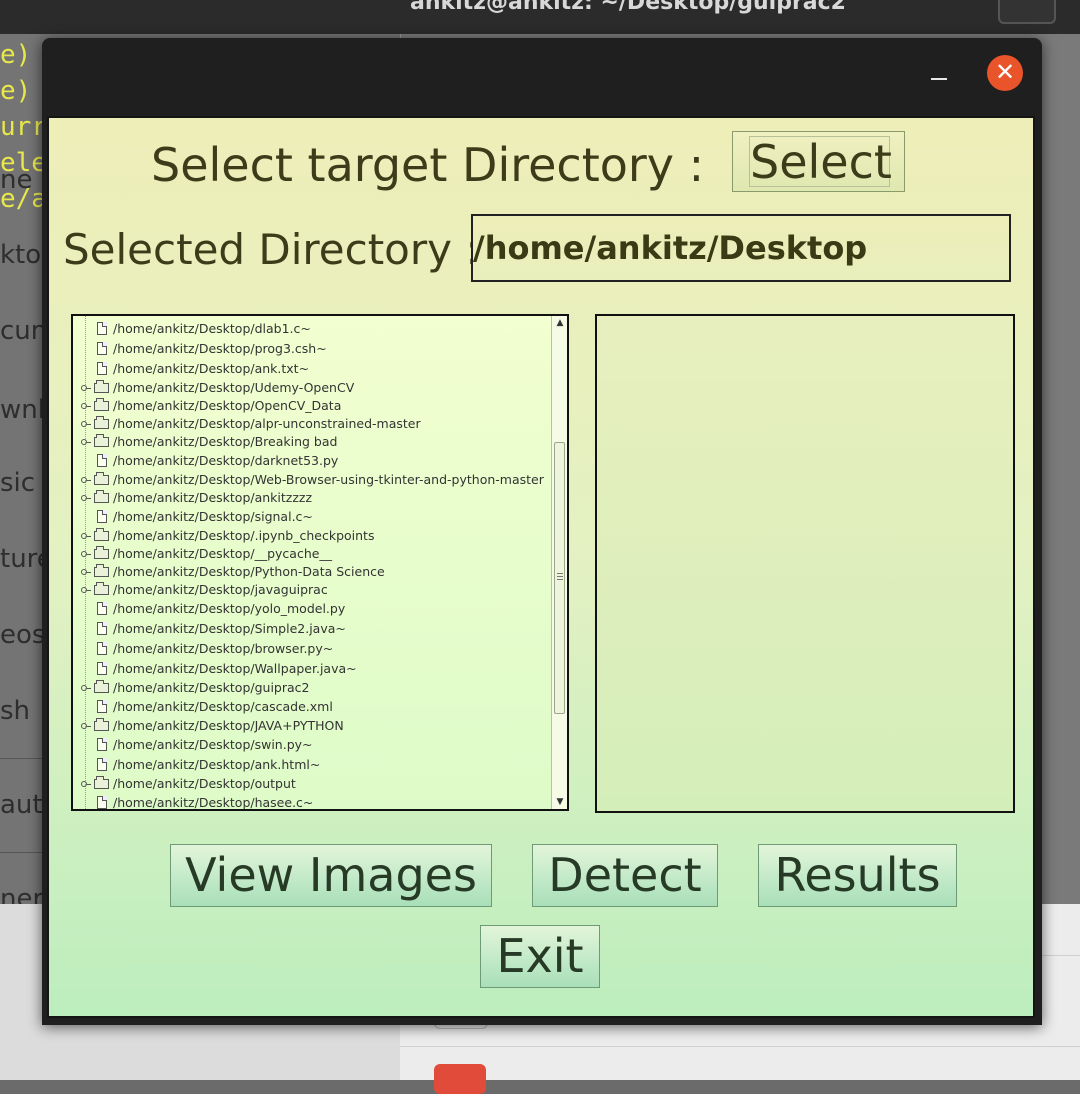 The image size is (1080, 1094). I want to click on tree-item-label: /home/ankitz/Desktop/OpenCV_Data, so click(227, 405).